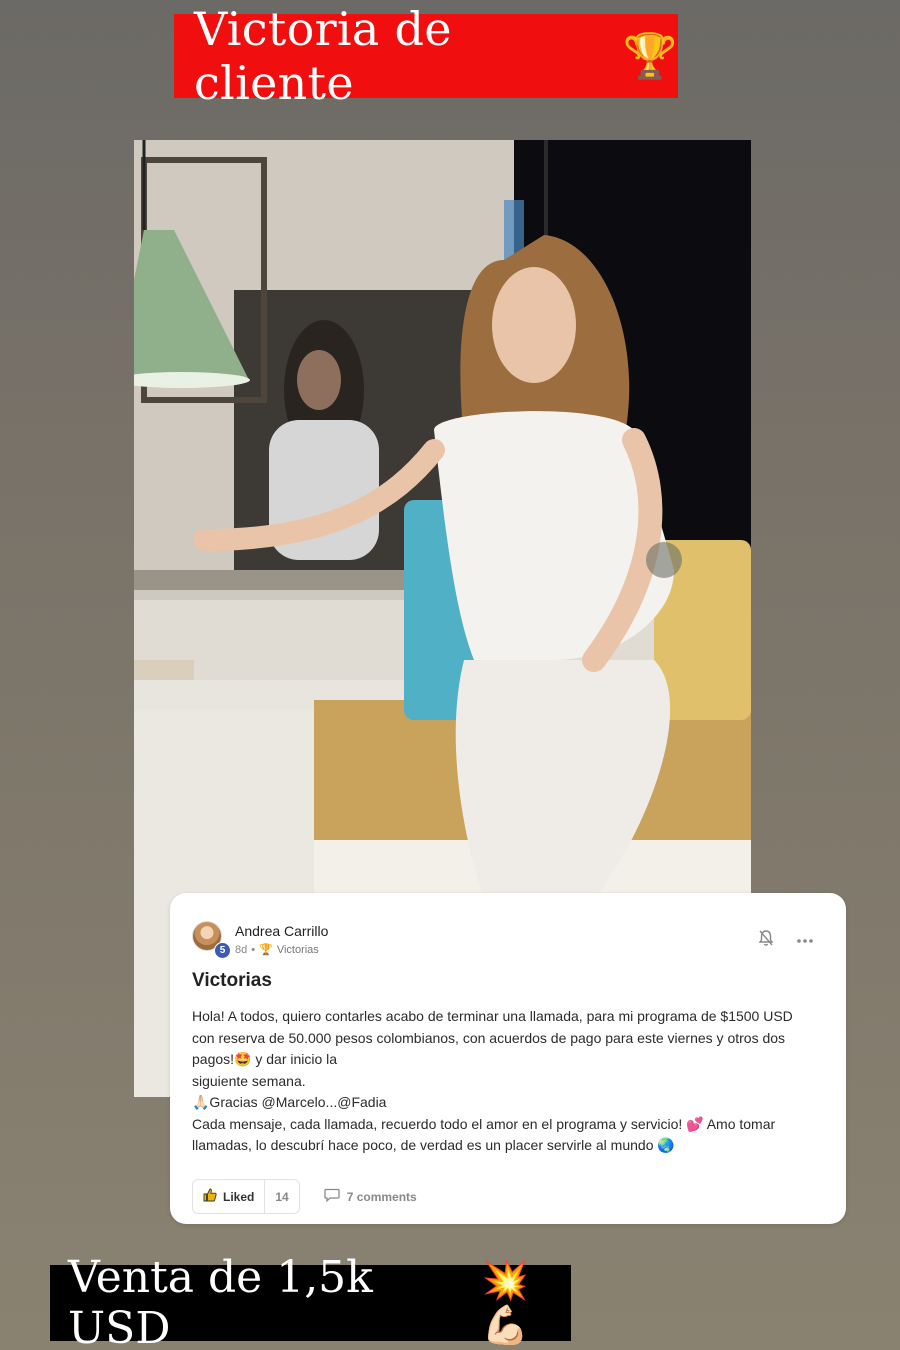  I want to click on like-label: Liked, so click(239, 1196).